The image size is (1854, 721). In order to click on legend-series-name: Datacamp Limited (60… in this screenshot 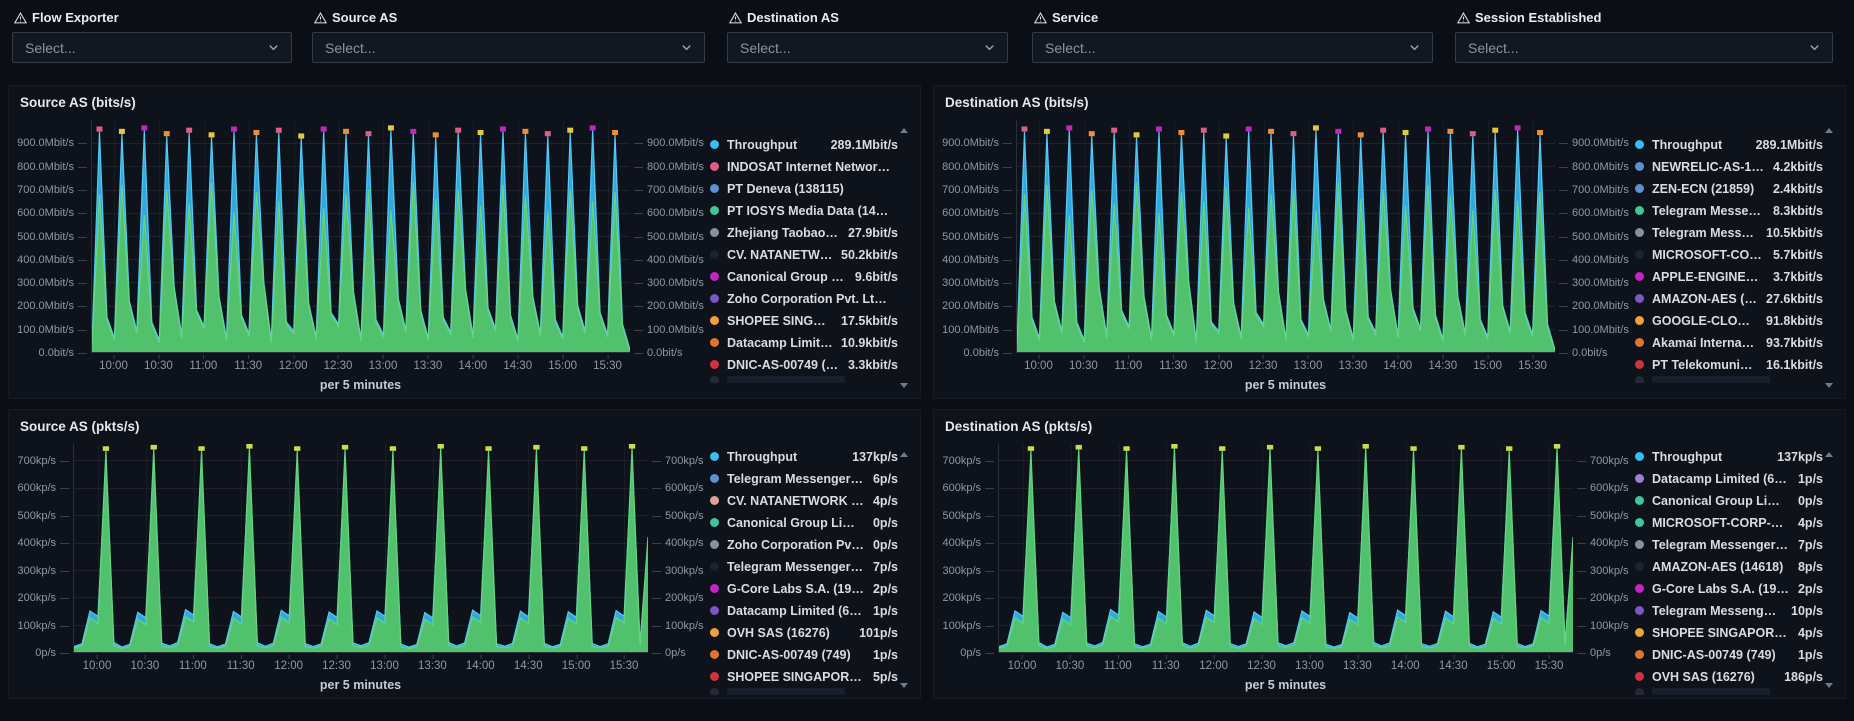, I will do `click(1721, 478)`.